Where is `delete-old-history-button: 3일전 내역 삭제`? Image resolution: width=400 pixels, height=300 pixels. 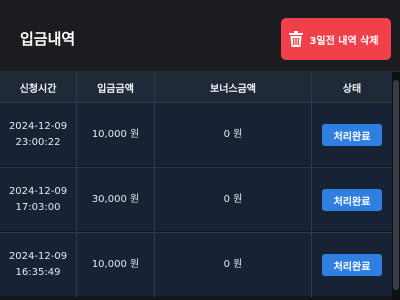 delete-old-history-button: 3일전 내역 삭제 is located at coordinates (336, 39).